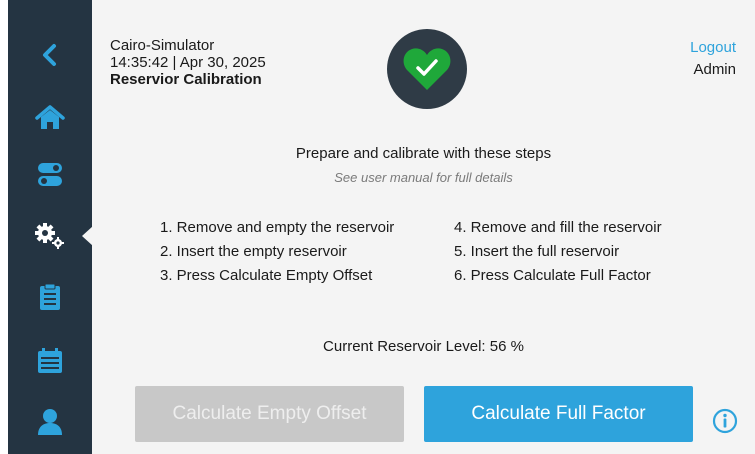 This screenshot has width=755, height=454. I want to click on info-button, so click(725, 421).